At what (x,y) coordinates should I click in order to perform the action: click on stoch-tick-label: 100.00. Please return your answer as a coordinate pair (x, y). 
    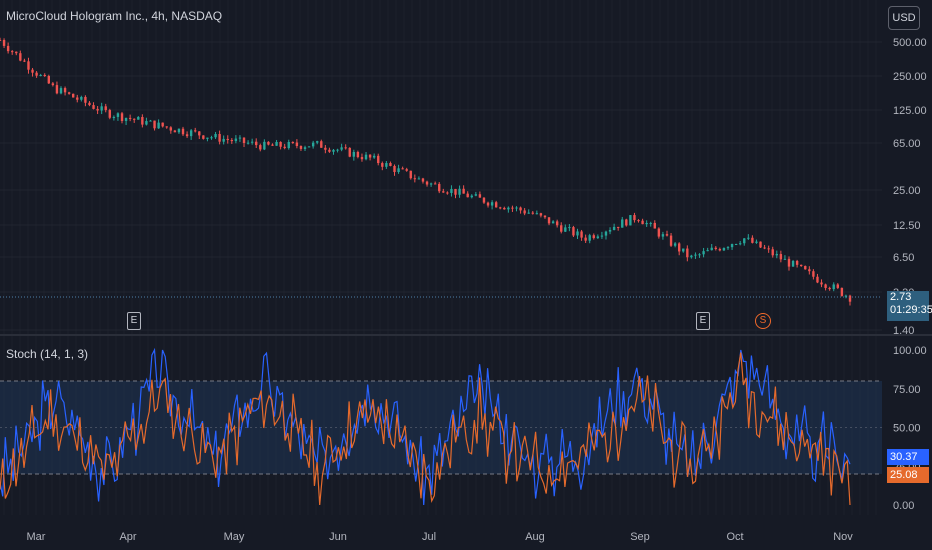
    Looking at the image, I should click on (910, 351).